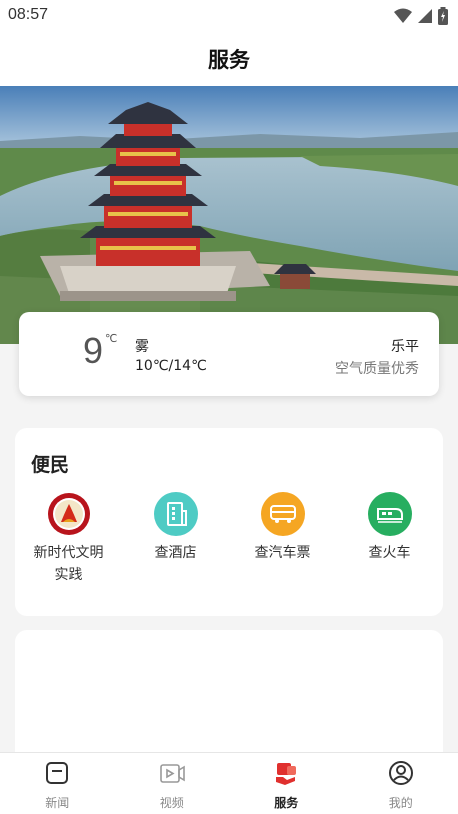 Image resolution: width=458 pixels, height=814 pixels. What do you see at coordinates (282, 553) in the screenshot?
I see `service-label: 查汽车票` at bounding box center [282, 553].